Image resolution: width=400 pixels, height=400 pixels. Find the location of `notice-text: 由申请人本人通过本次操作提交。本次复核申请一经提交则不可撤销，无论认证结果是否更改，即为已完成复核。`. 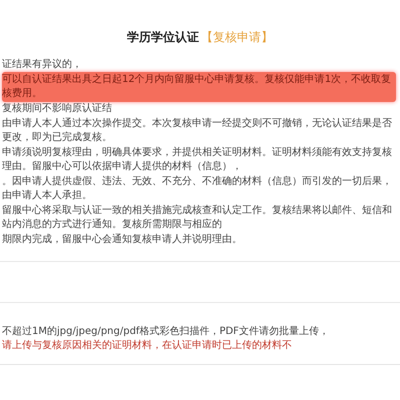

notice-text: 由申请人本人通过本次操作提交。本次复核申请一经提交则不可撤销，无论认证结果是否更改，即为已完成复核。 is located at coordinates (197, 131).